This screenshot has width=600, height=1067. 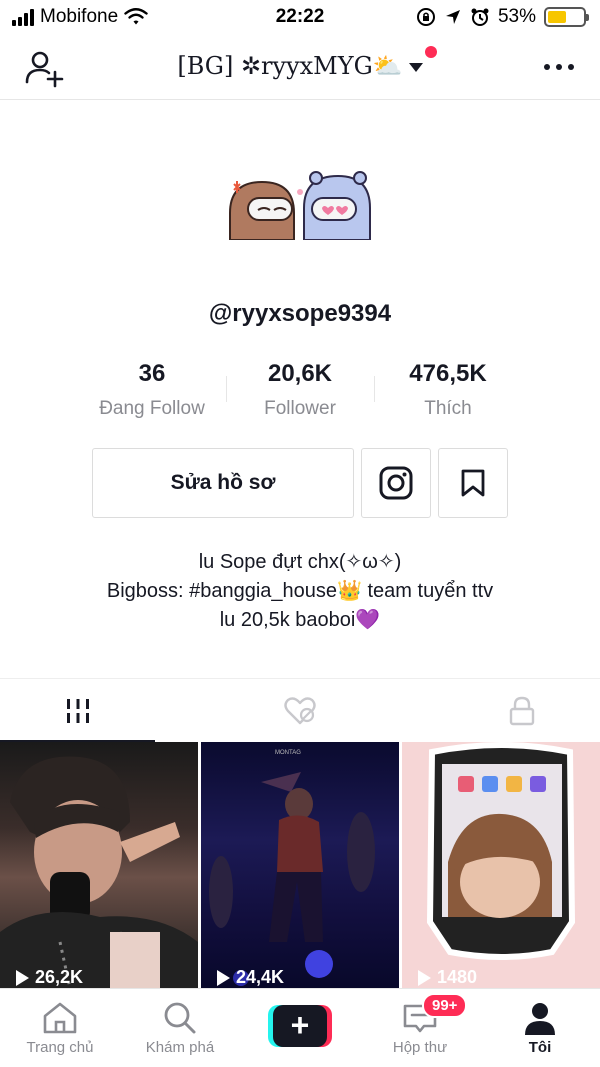 I want to click on nav-discover-label: Khám phá, so click(x=180, y=1047).